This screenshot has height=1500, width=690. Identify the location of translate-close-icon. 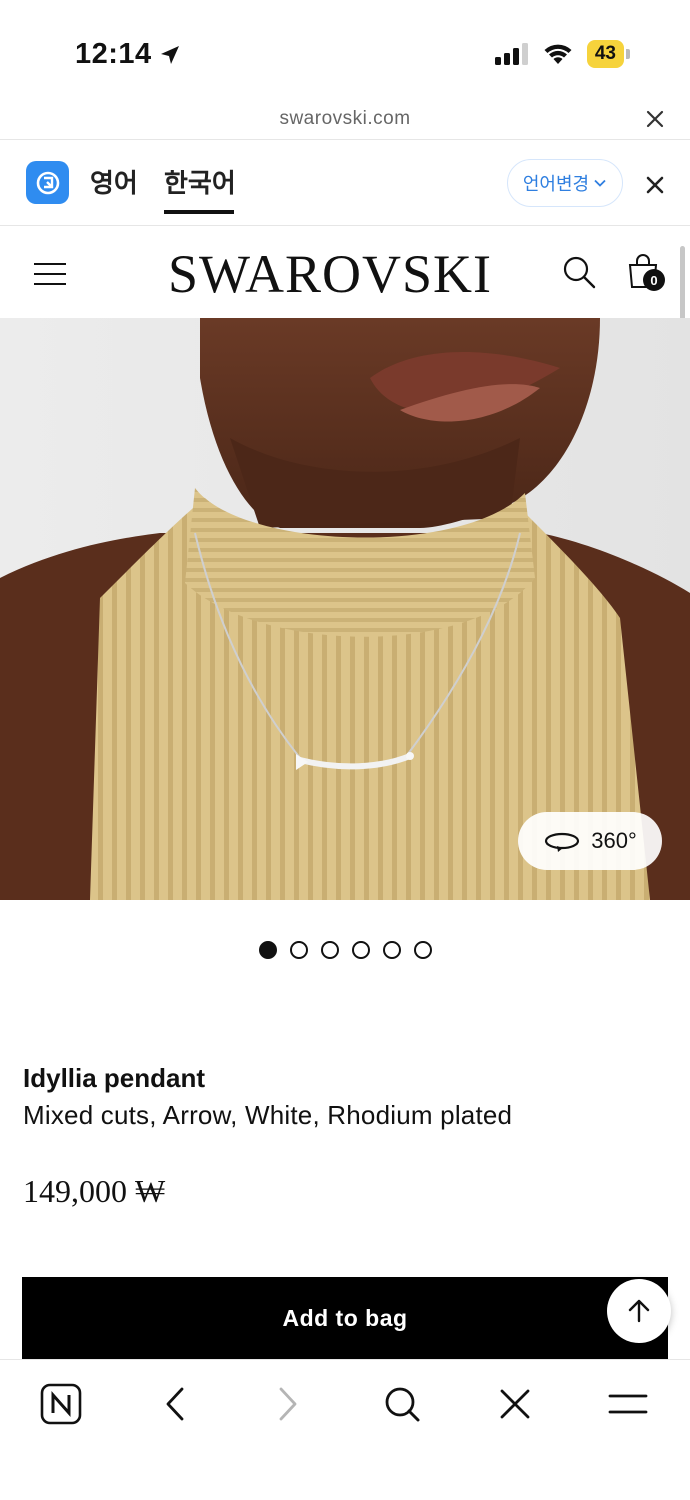
(655, 185).